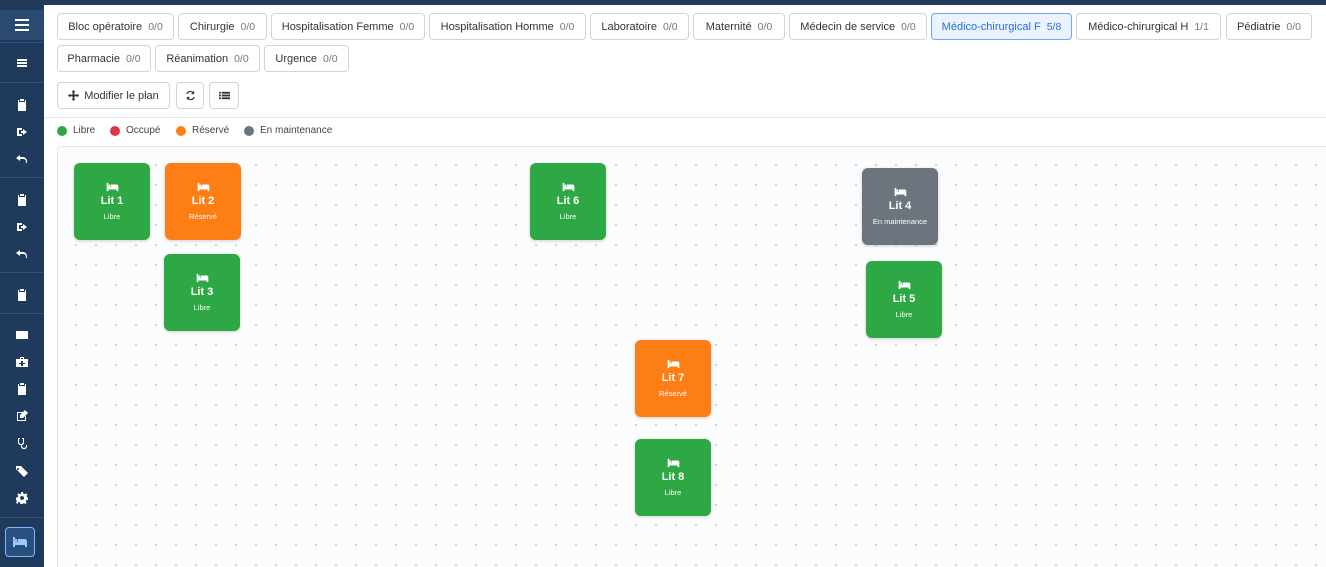  What do you see at coordinates (904, 299) in the screenshot?
I see `bed-card-lit-5: Lit 5 Libre` at bounding box center [904, 299].